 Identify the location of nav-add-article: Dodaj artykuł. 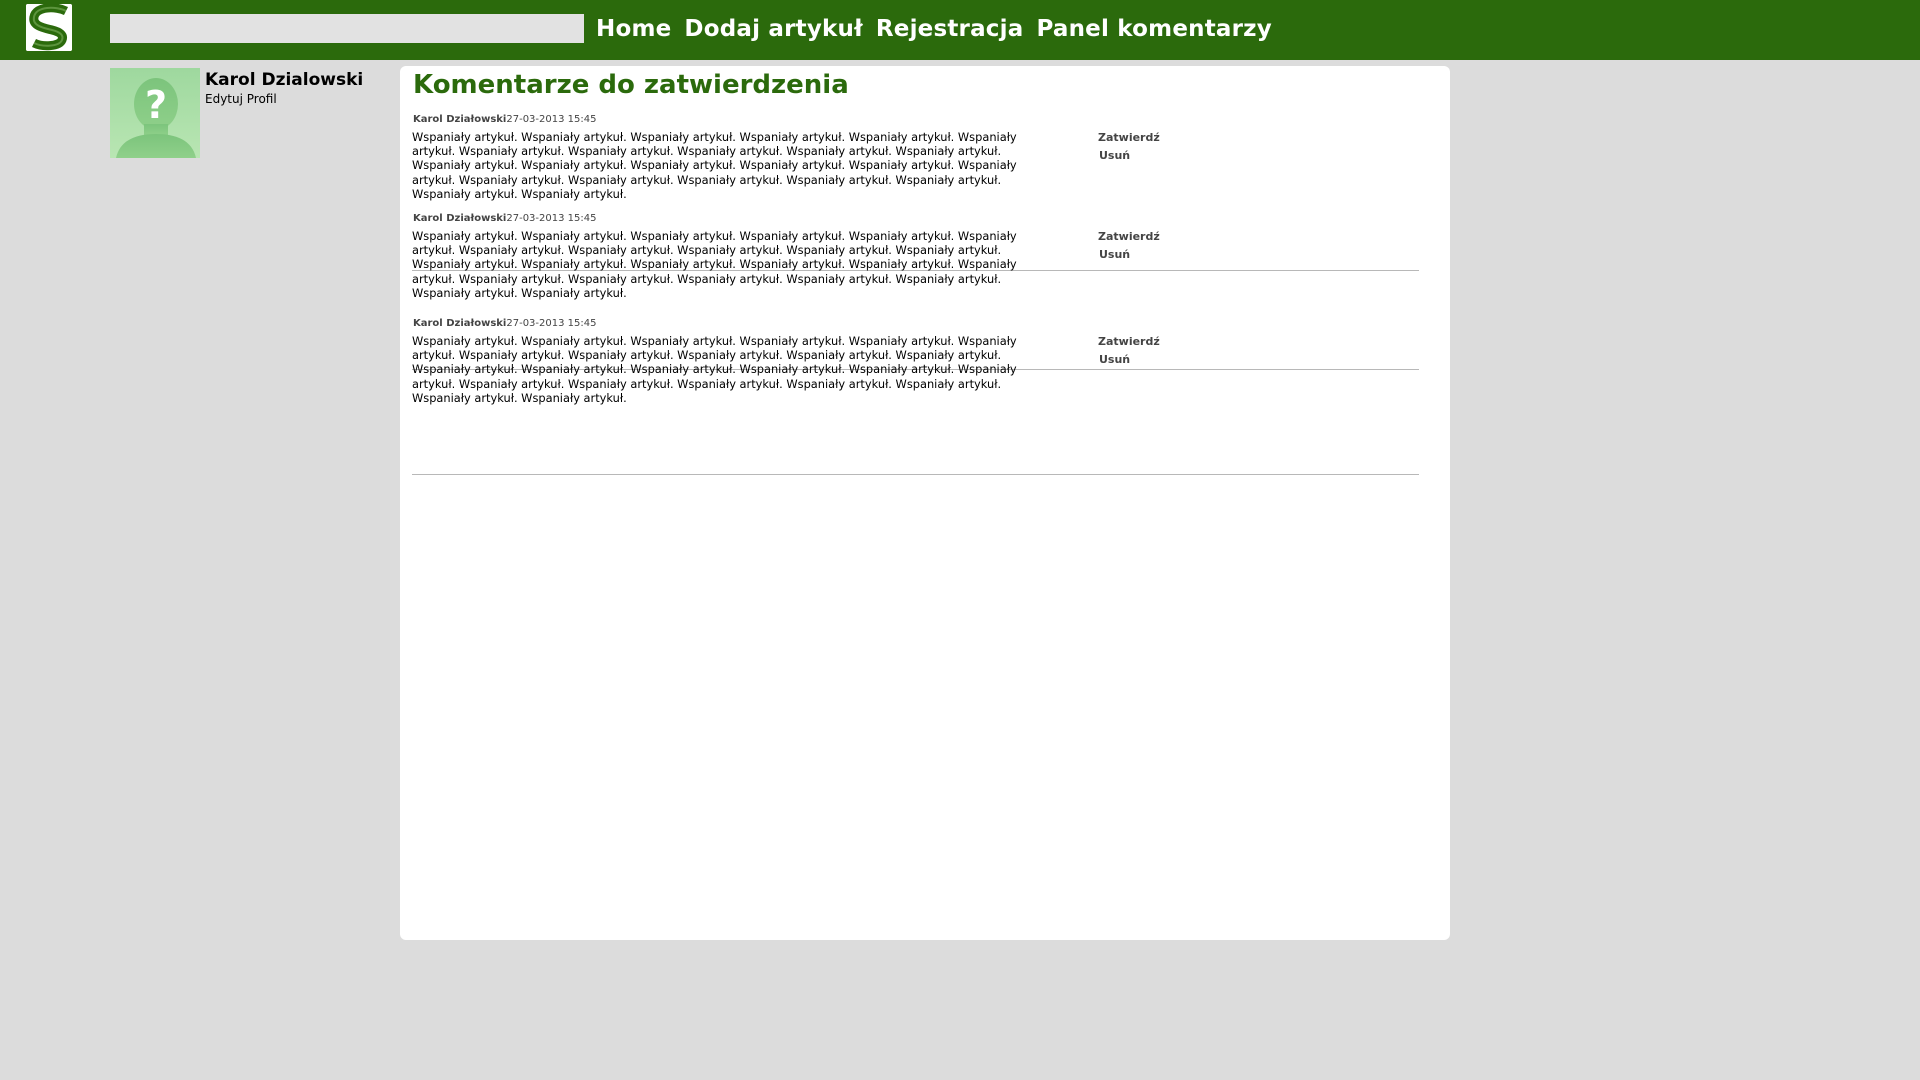
(773, 29).